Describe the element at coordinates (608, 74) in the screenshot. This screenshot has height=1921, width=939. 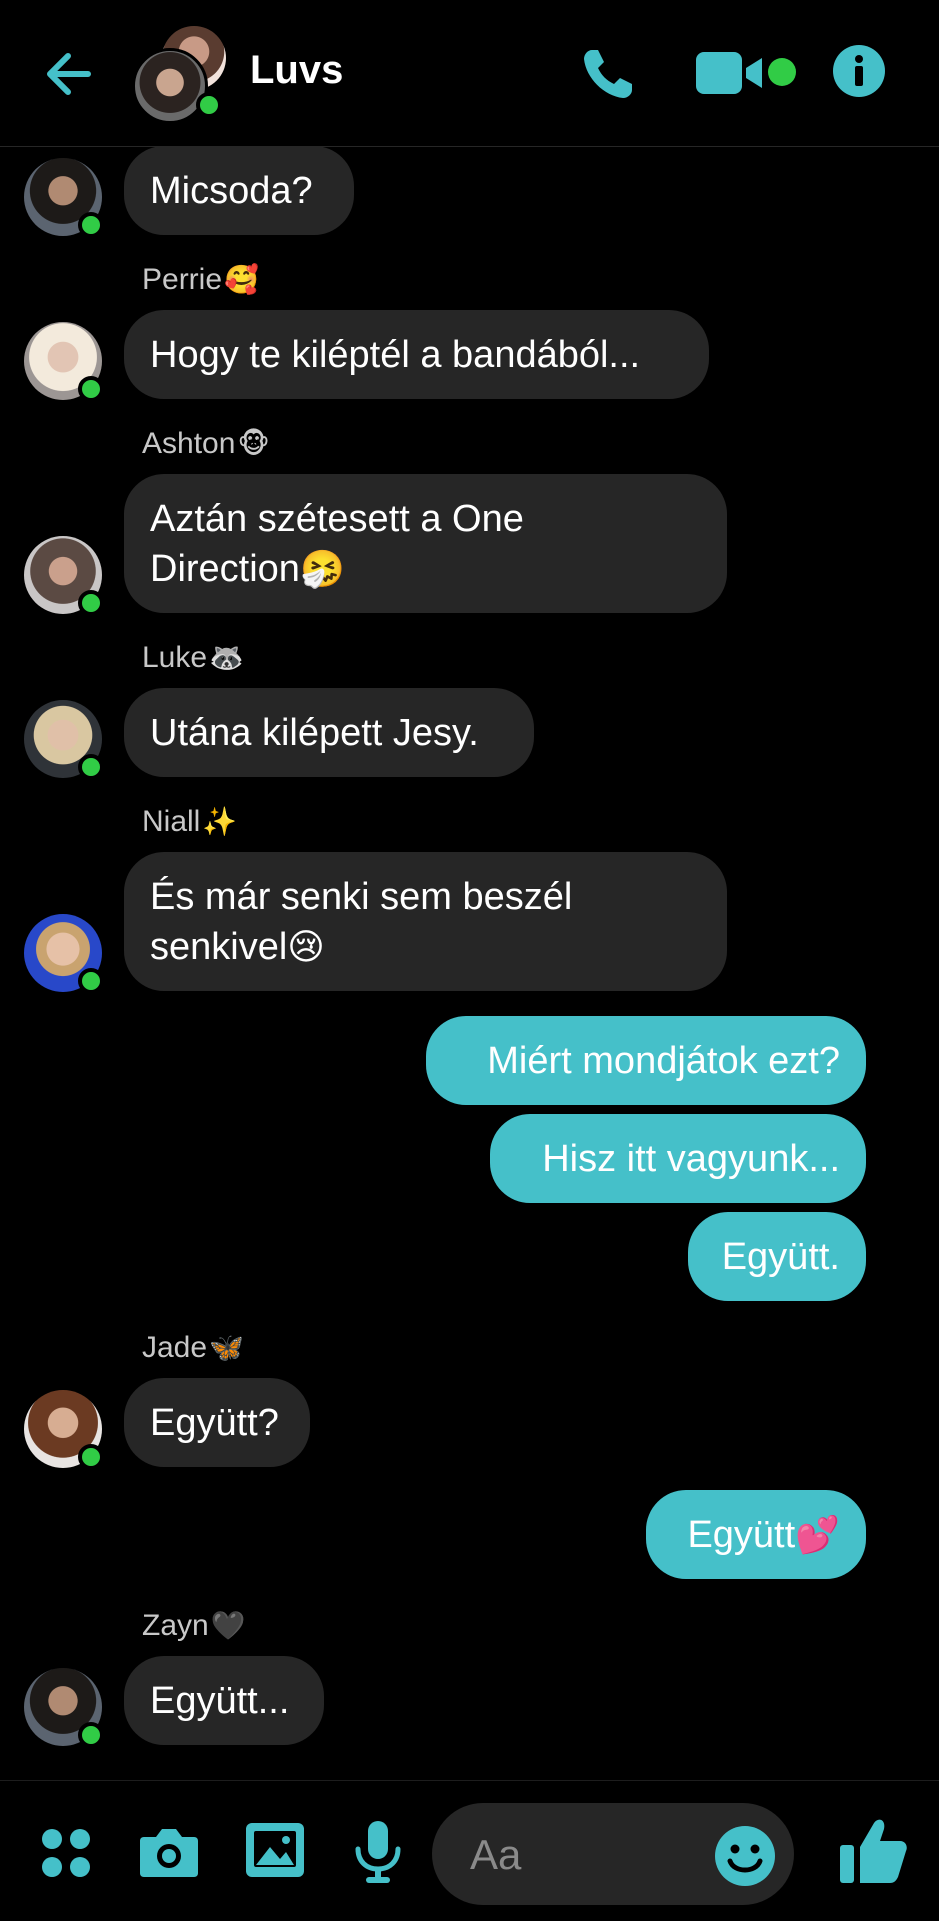
I see `phone-icon` at that location.